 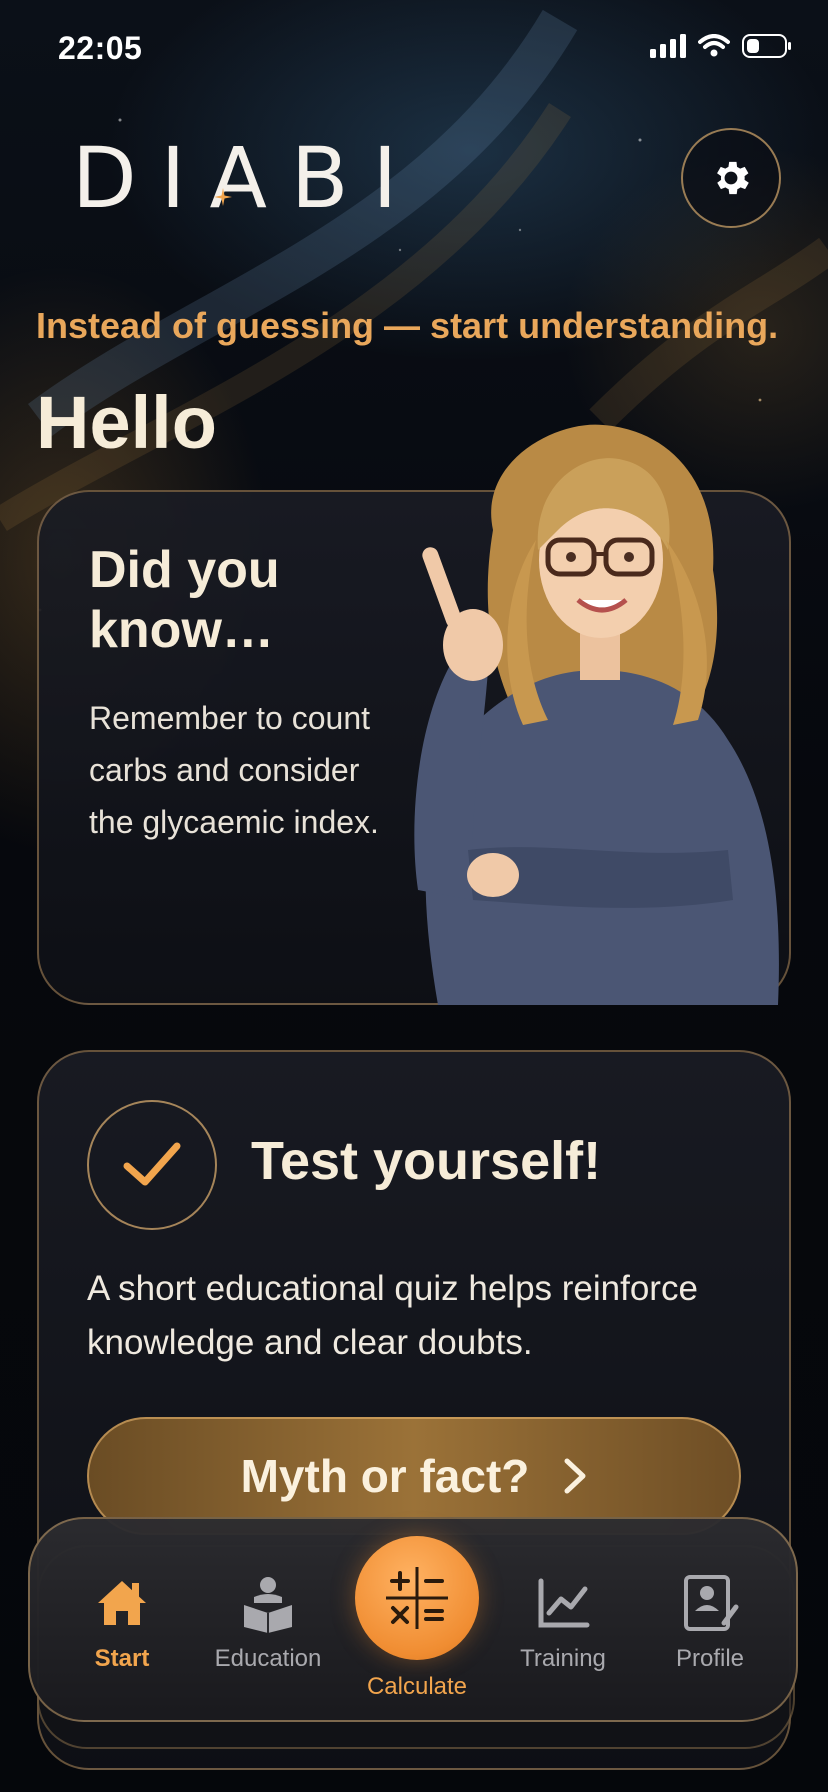 What do you see at coordinates (711, 1603) in the screenshot?
I see `profile-icon` at bounding box center [711, 1603].